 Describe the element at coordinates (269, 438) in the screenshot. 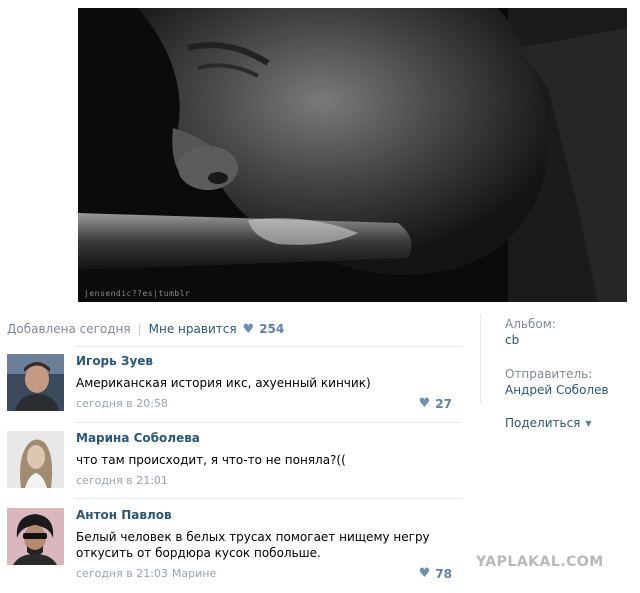

I see `comment-author: Марина Соболева` at that location.